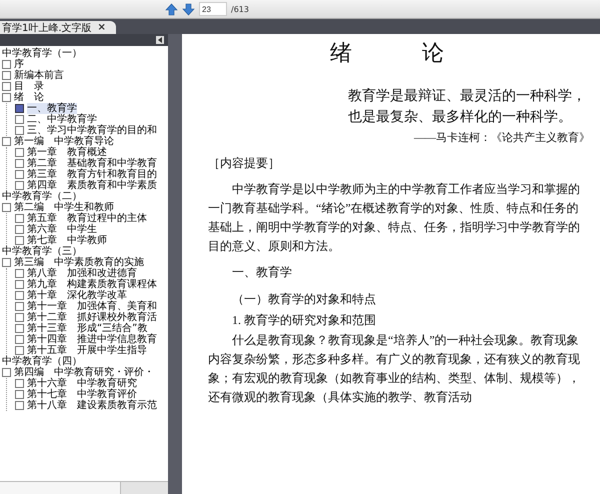  What do you see at coordinates (86, 174) in the screenshot?
I see `outline-item: 第三章 教育方针和教育目的` at bounding box center [86, 174].